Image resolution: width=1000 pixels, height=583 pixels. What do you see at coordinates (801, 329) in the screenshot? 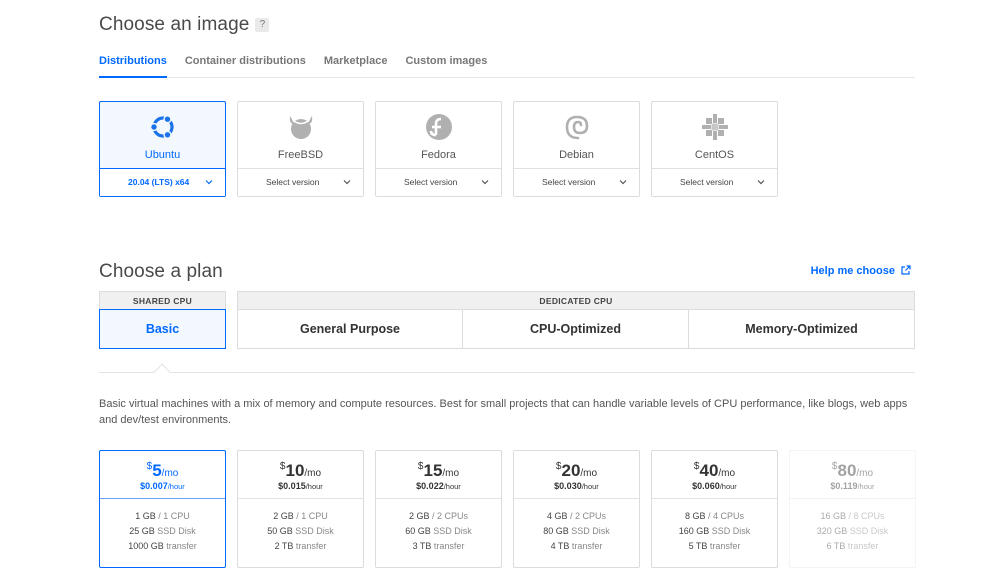
I see `plan-memory-optimized-button: Memory-Optimized` at bounding box center [801, 329].